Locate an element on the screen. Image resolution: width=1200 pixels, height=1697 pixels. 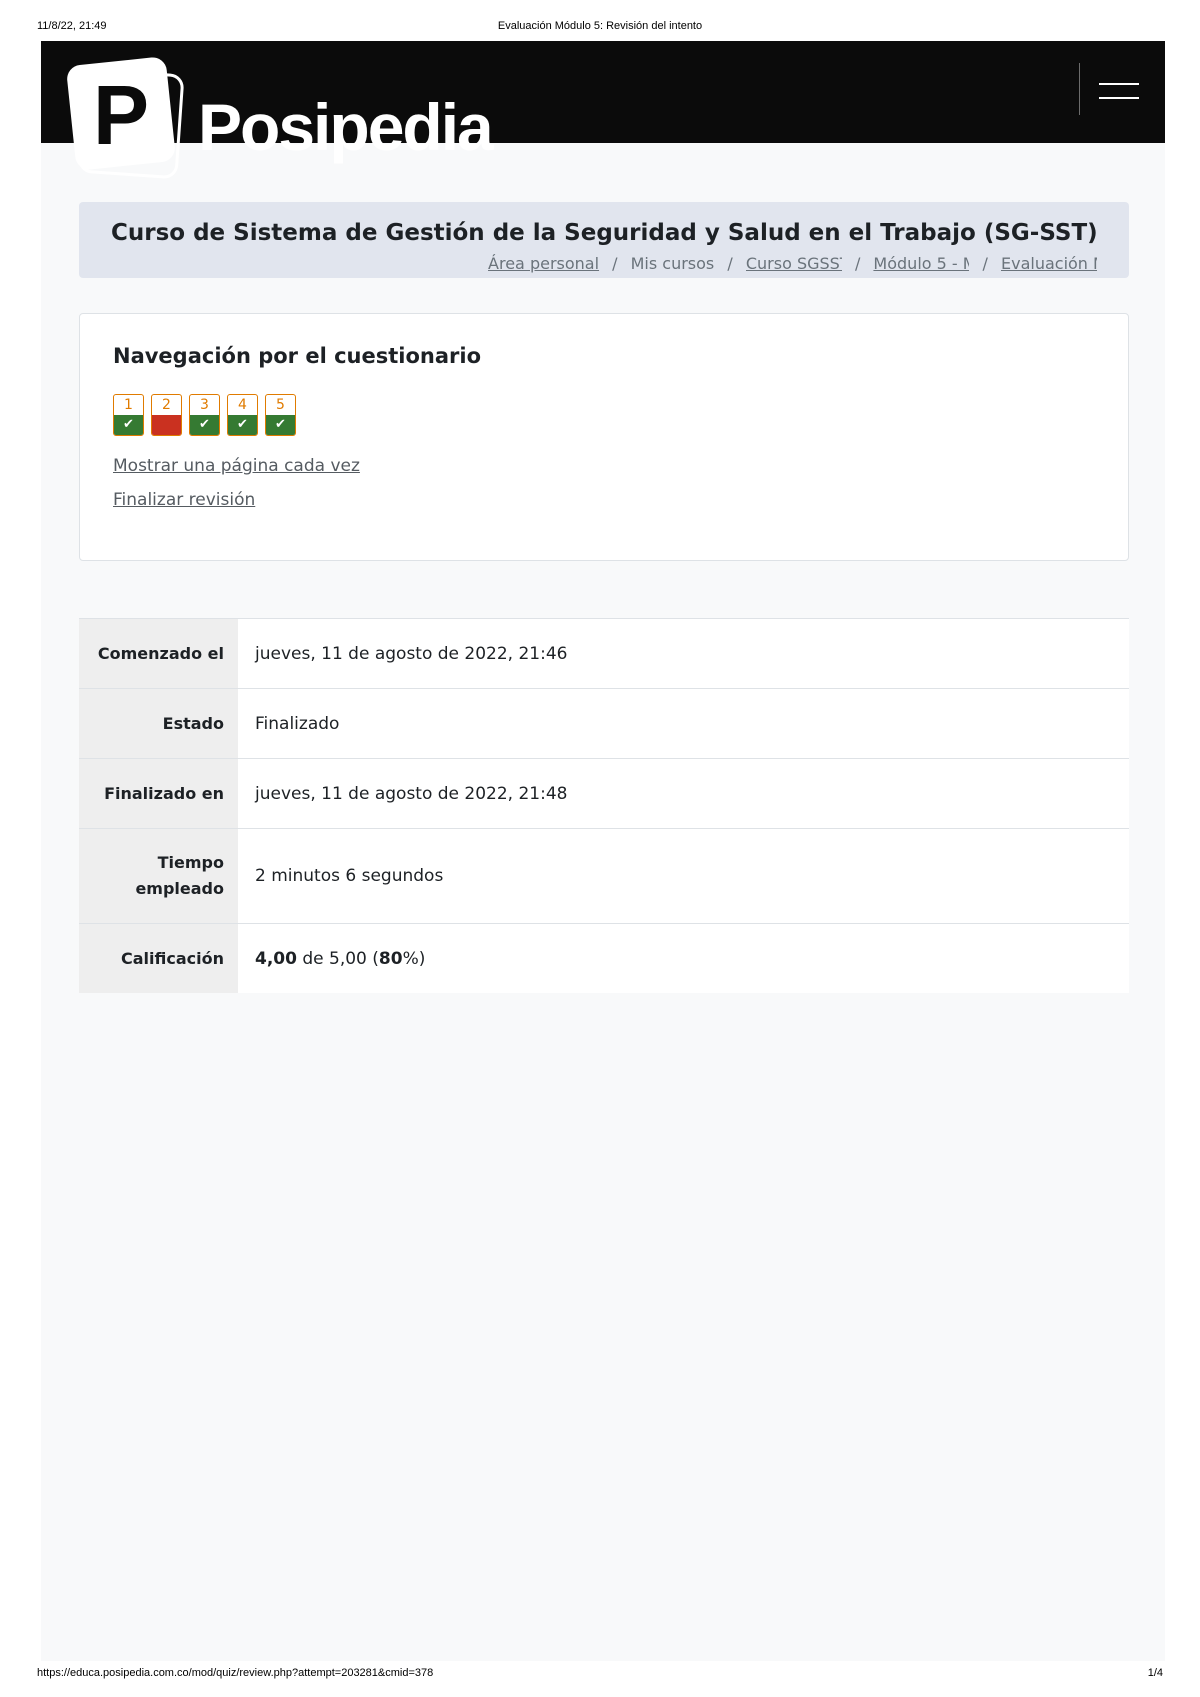
print-page-number: 1/4 is located at coordinates (1155, 1673).